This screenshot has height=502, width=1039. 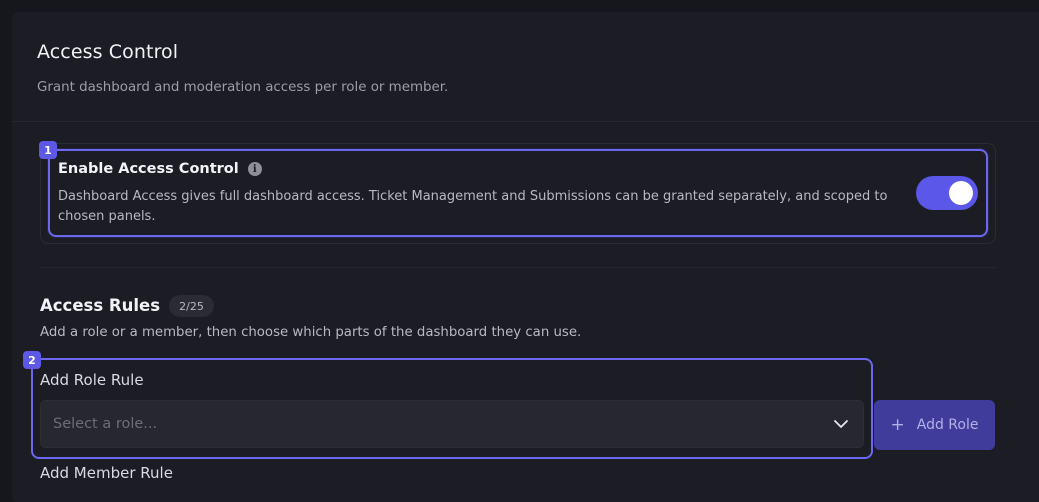 What do you see at coordinates (191, 306) in the screenshot?
I see `rules-count-badge: 2/25` at bounding box center [191, 306].